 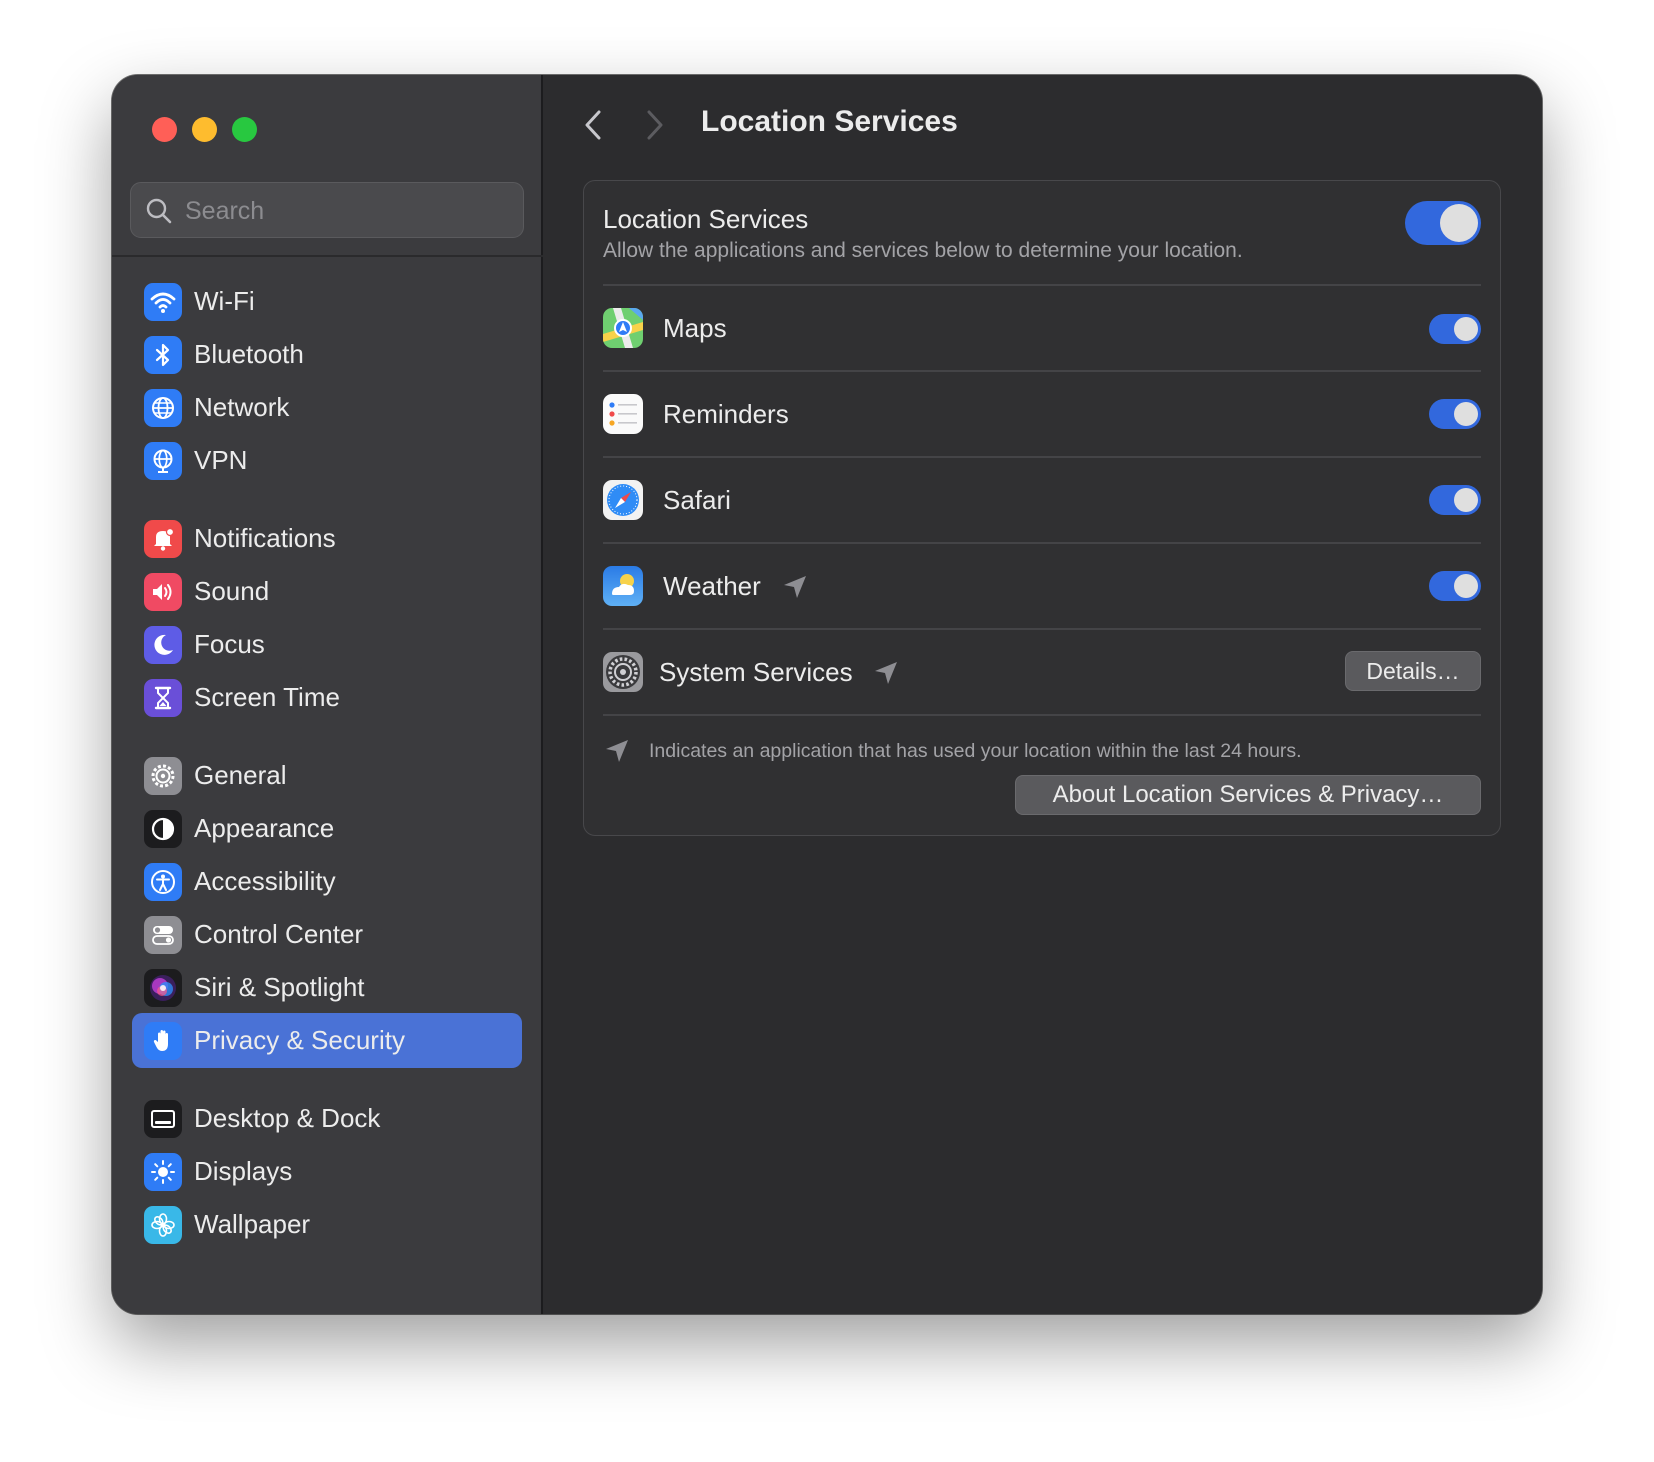 What do you see at coordinates (229, 644) in the screenshot?
I see `sidebar-item-label: Focus` at bounding box center [229, 644].